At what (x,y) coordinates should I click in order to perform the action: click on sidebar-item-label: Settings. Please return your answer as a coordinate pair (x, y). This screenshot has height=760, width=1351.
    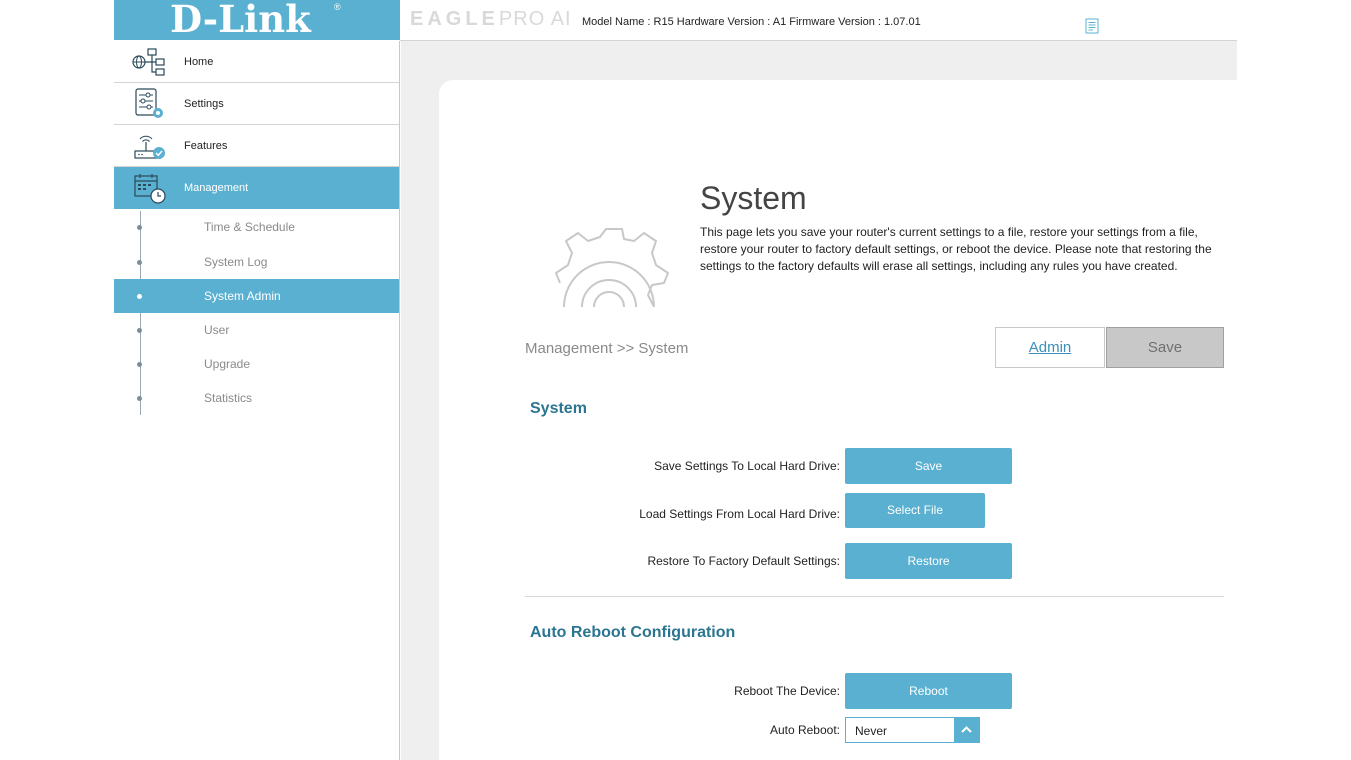
    Looking at the image, I should click on (204, 104).